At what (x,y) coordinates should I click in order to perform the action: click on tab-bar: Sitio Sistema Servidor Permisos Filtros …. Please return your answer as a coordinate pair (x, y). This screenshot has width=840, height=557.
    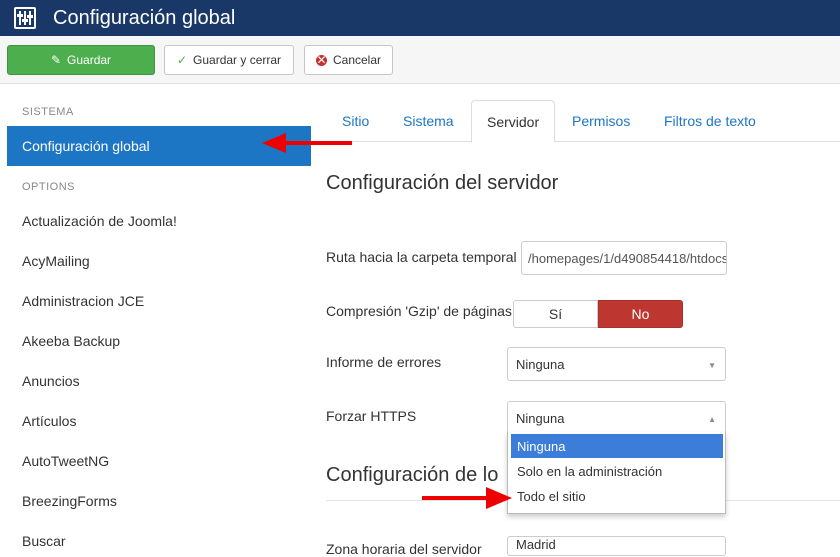
    Looking at the image, I should click on (575, 113).